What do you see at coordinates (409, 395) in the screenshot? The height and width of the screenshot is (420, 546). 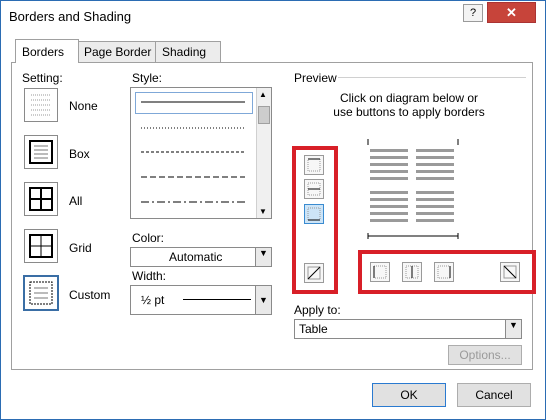 I see `ok-button: OK` at bounding box center [409, 395].